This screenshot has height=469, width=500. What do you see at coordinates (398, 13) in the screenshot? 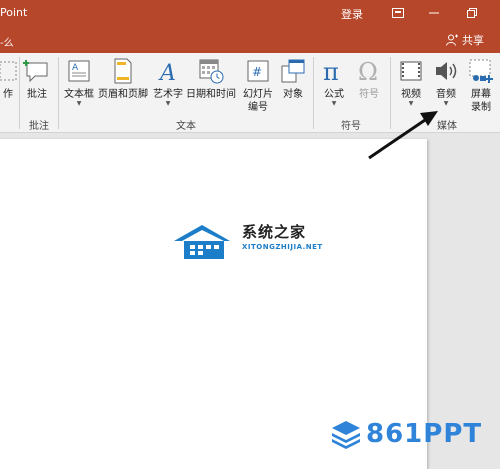
I see `ribbon-display-options-icon` at bounding box center [398, 13].